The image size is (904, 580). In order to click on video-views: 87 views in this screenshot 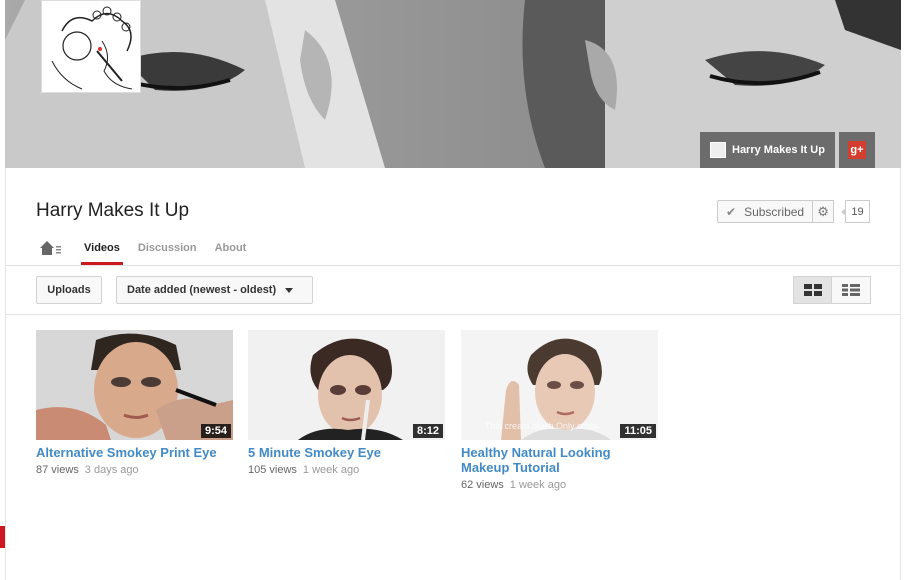, I will do `click(57, 470)`.